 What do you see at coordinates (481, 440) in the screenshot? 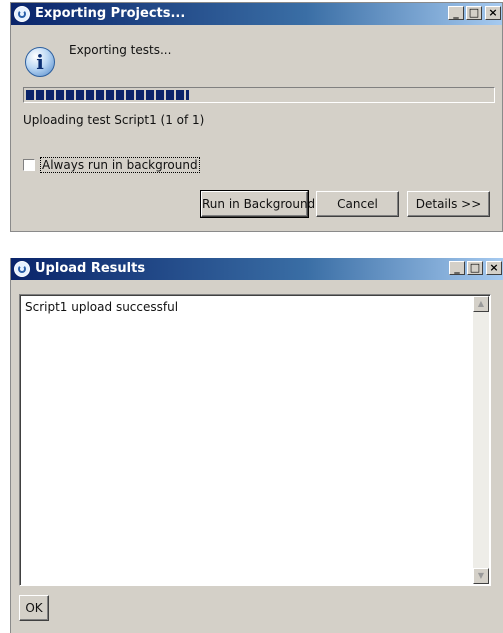
I see `vertical-scrollbar: ▲ ▼` at bounding box center [481, 440].